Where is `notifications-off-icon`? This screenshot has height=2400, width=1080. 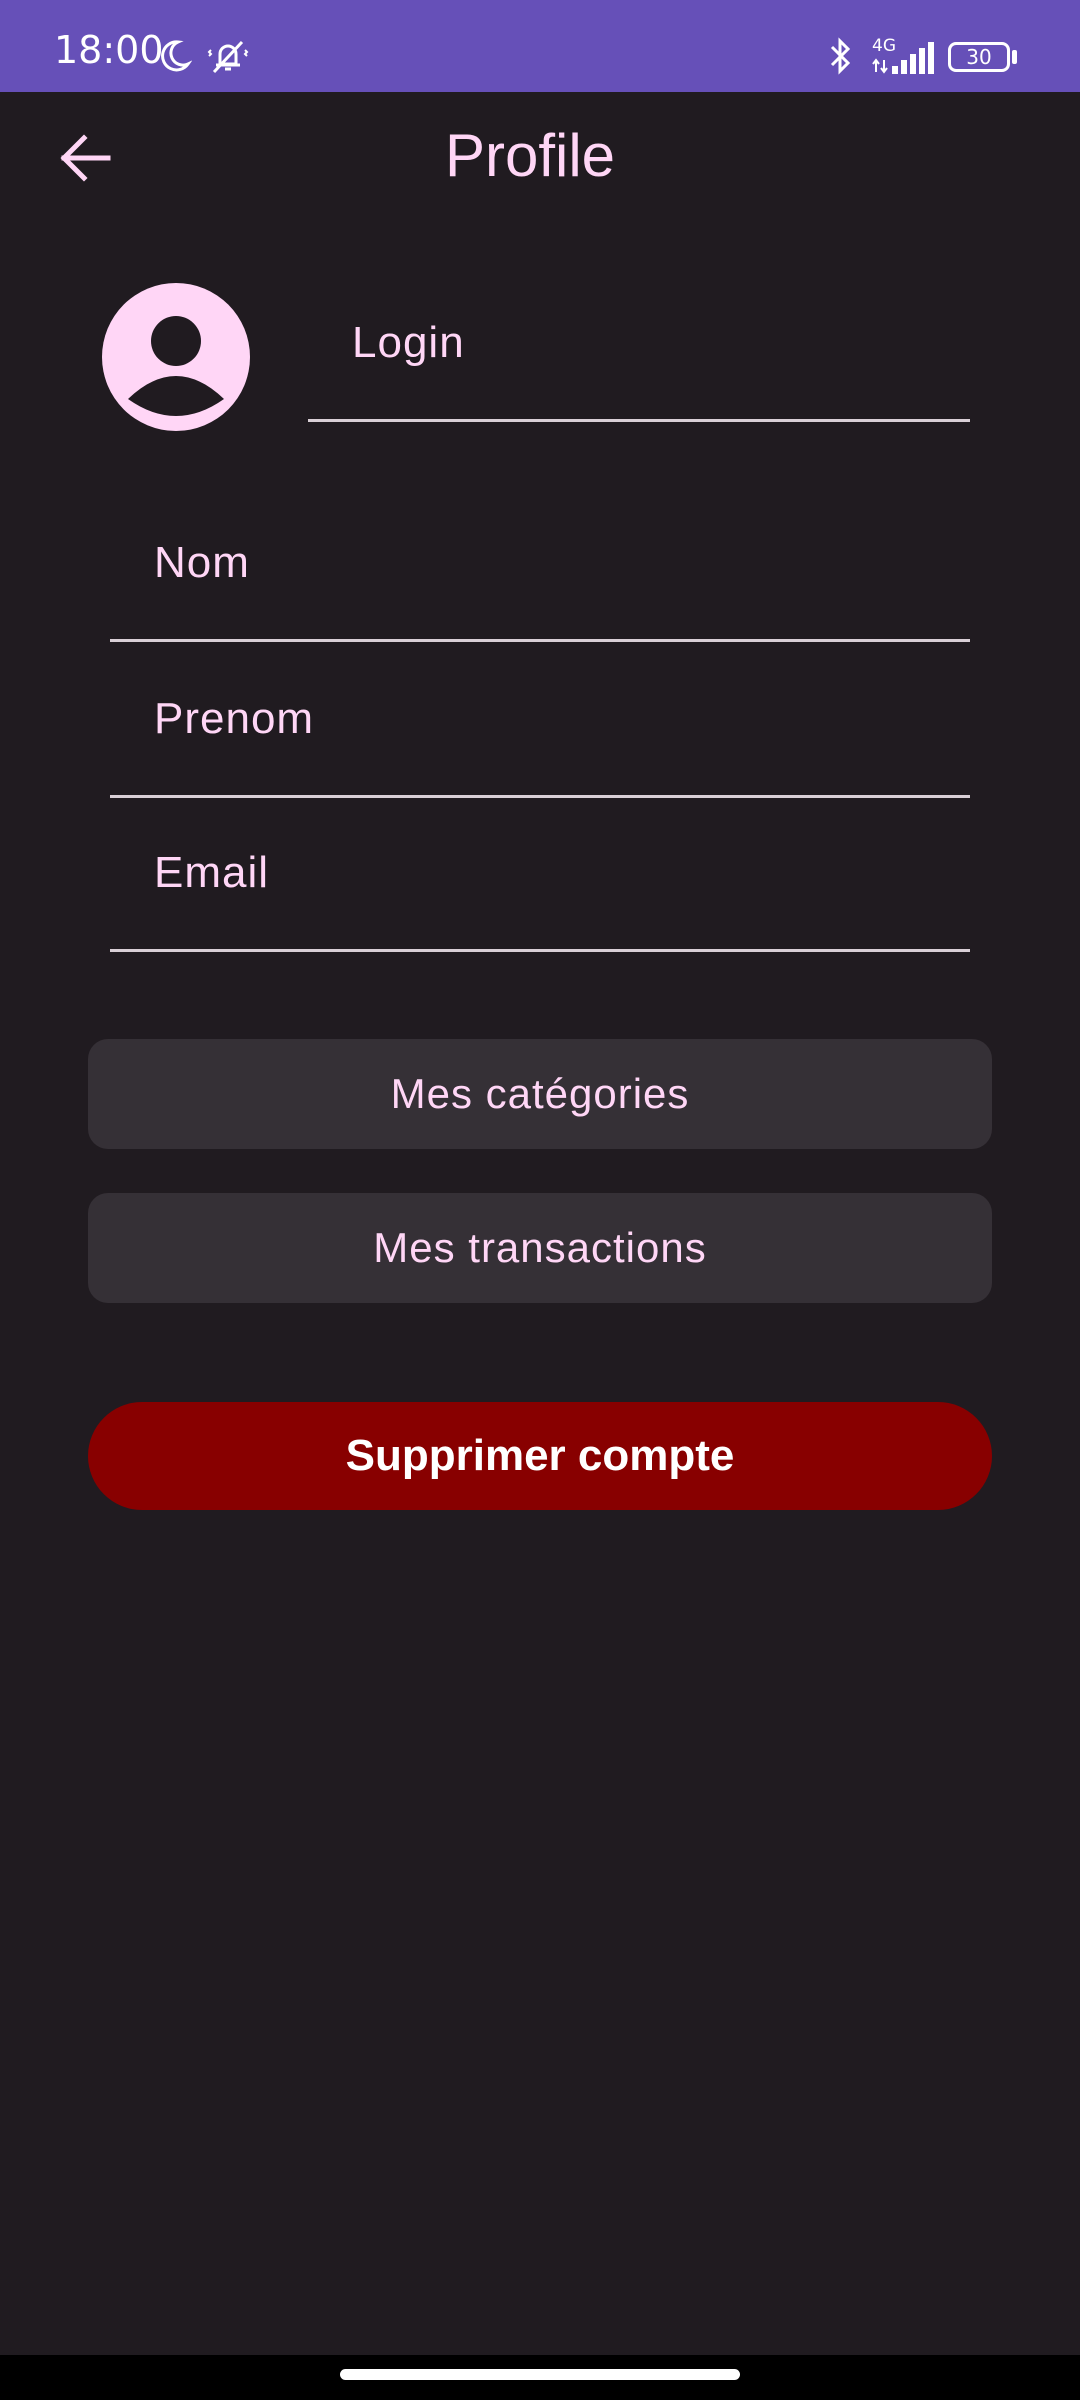
notifications-off-icon is located at coordinates (228, 57).